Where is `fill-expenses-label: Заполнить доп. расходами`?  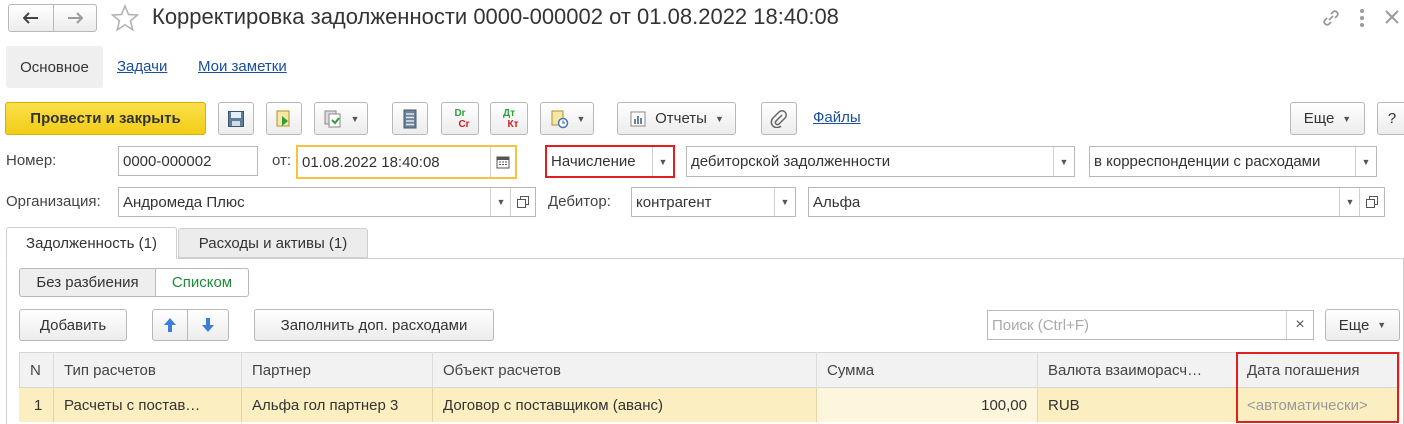
fill-expenses-label: Заполнить доп. расходами is located at coordinates (374, 325).